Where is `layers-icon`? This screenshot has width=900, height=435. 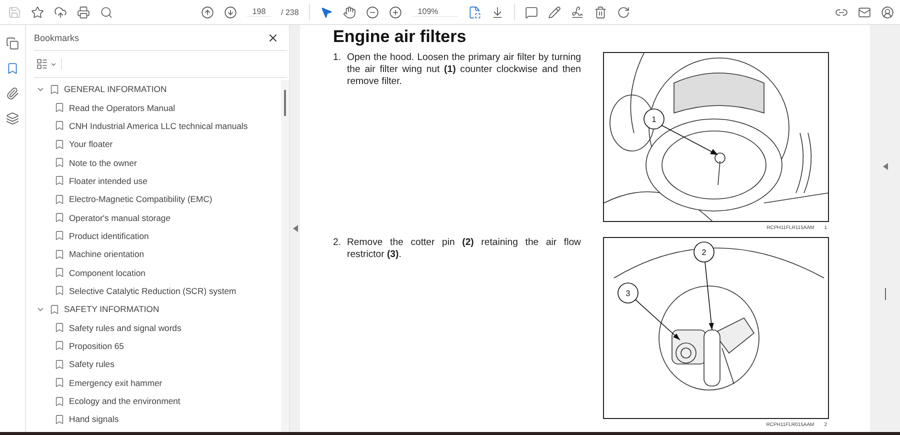 layers-icon is located at coordinates (12, 118).